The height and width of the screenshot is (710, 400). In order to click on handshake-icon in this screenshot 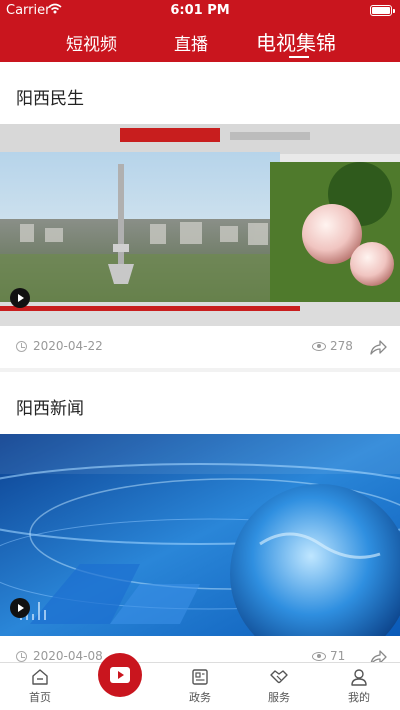, I will do `click(279, 677)`.